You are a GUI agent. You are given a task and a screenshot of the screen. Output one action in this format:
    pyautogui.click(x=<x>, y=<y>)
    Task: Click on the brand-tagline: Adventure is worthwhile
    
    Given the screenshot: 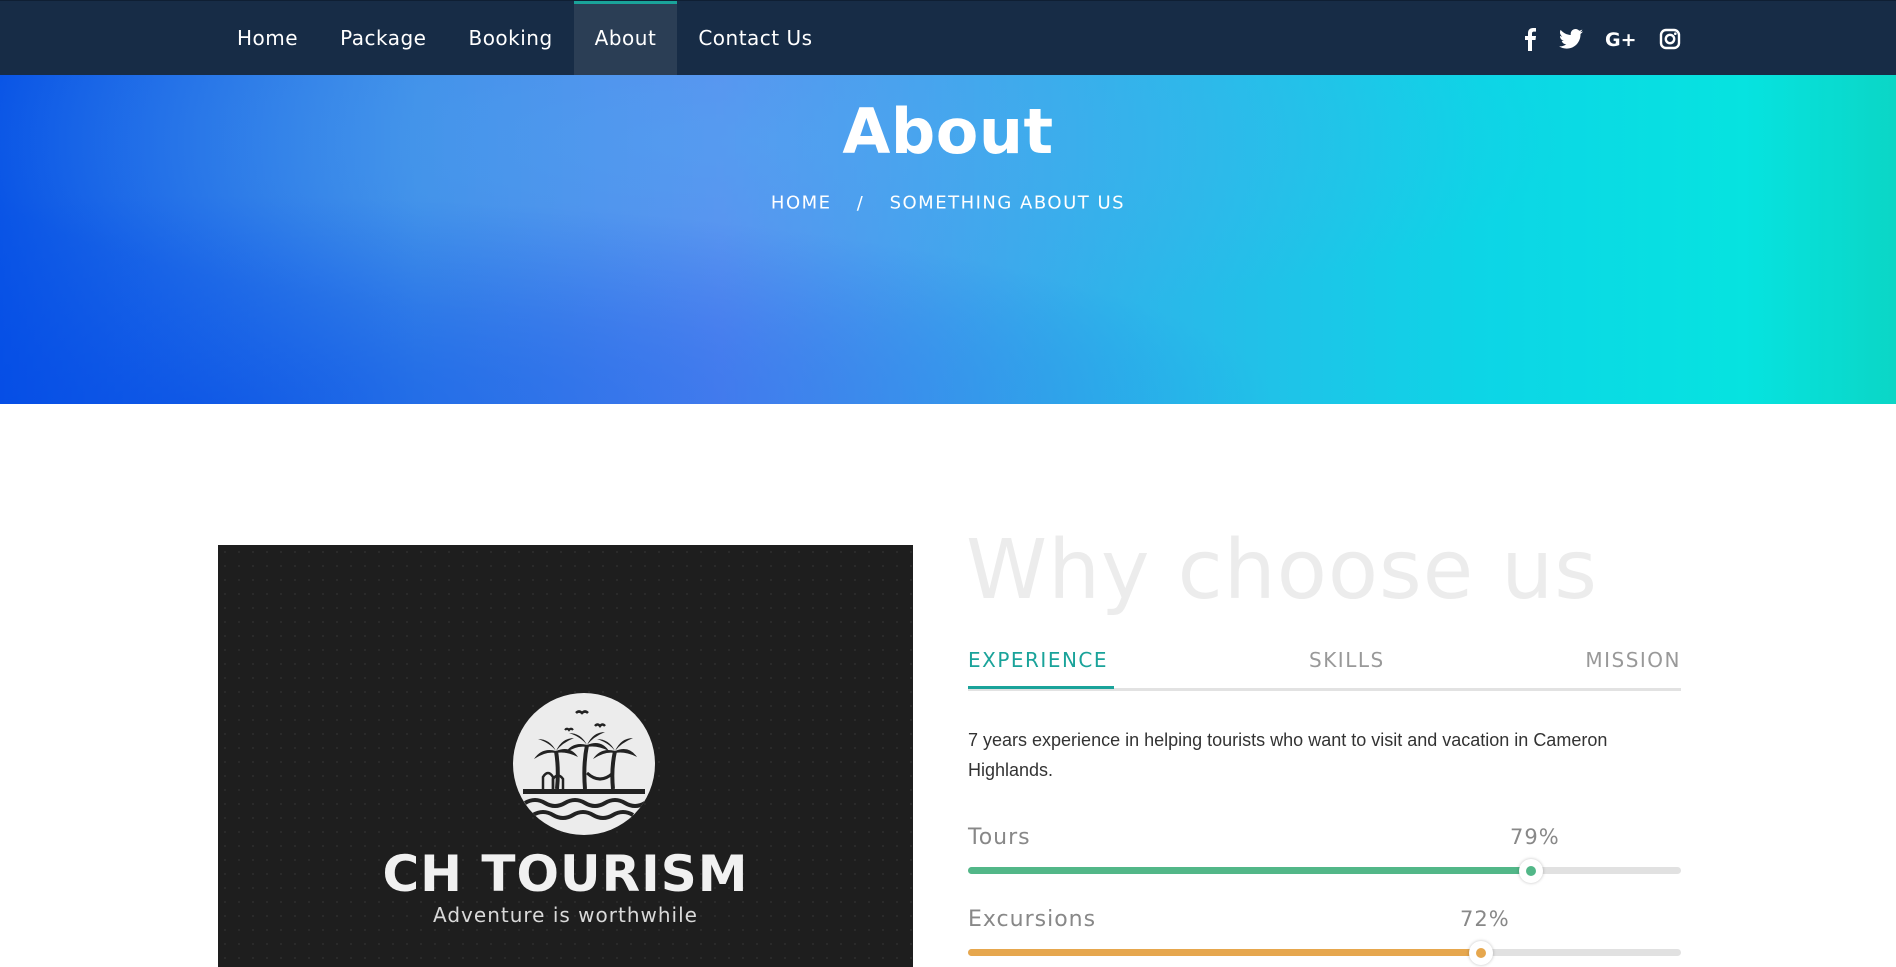 What is the action you would take?
    pyautogui.click(x=565, y=915)
    